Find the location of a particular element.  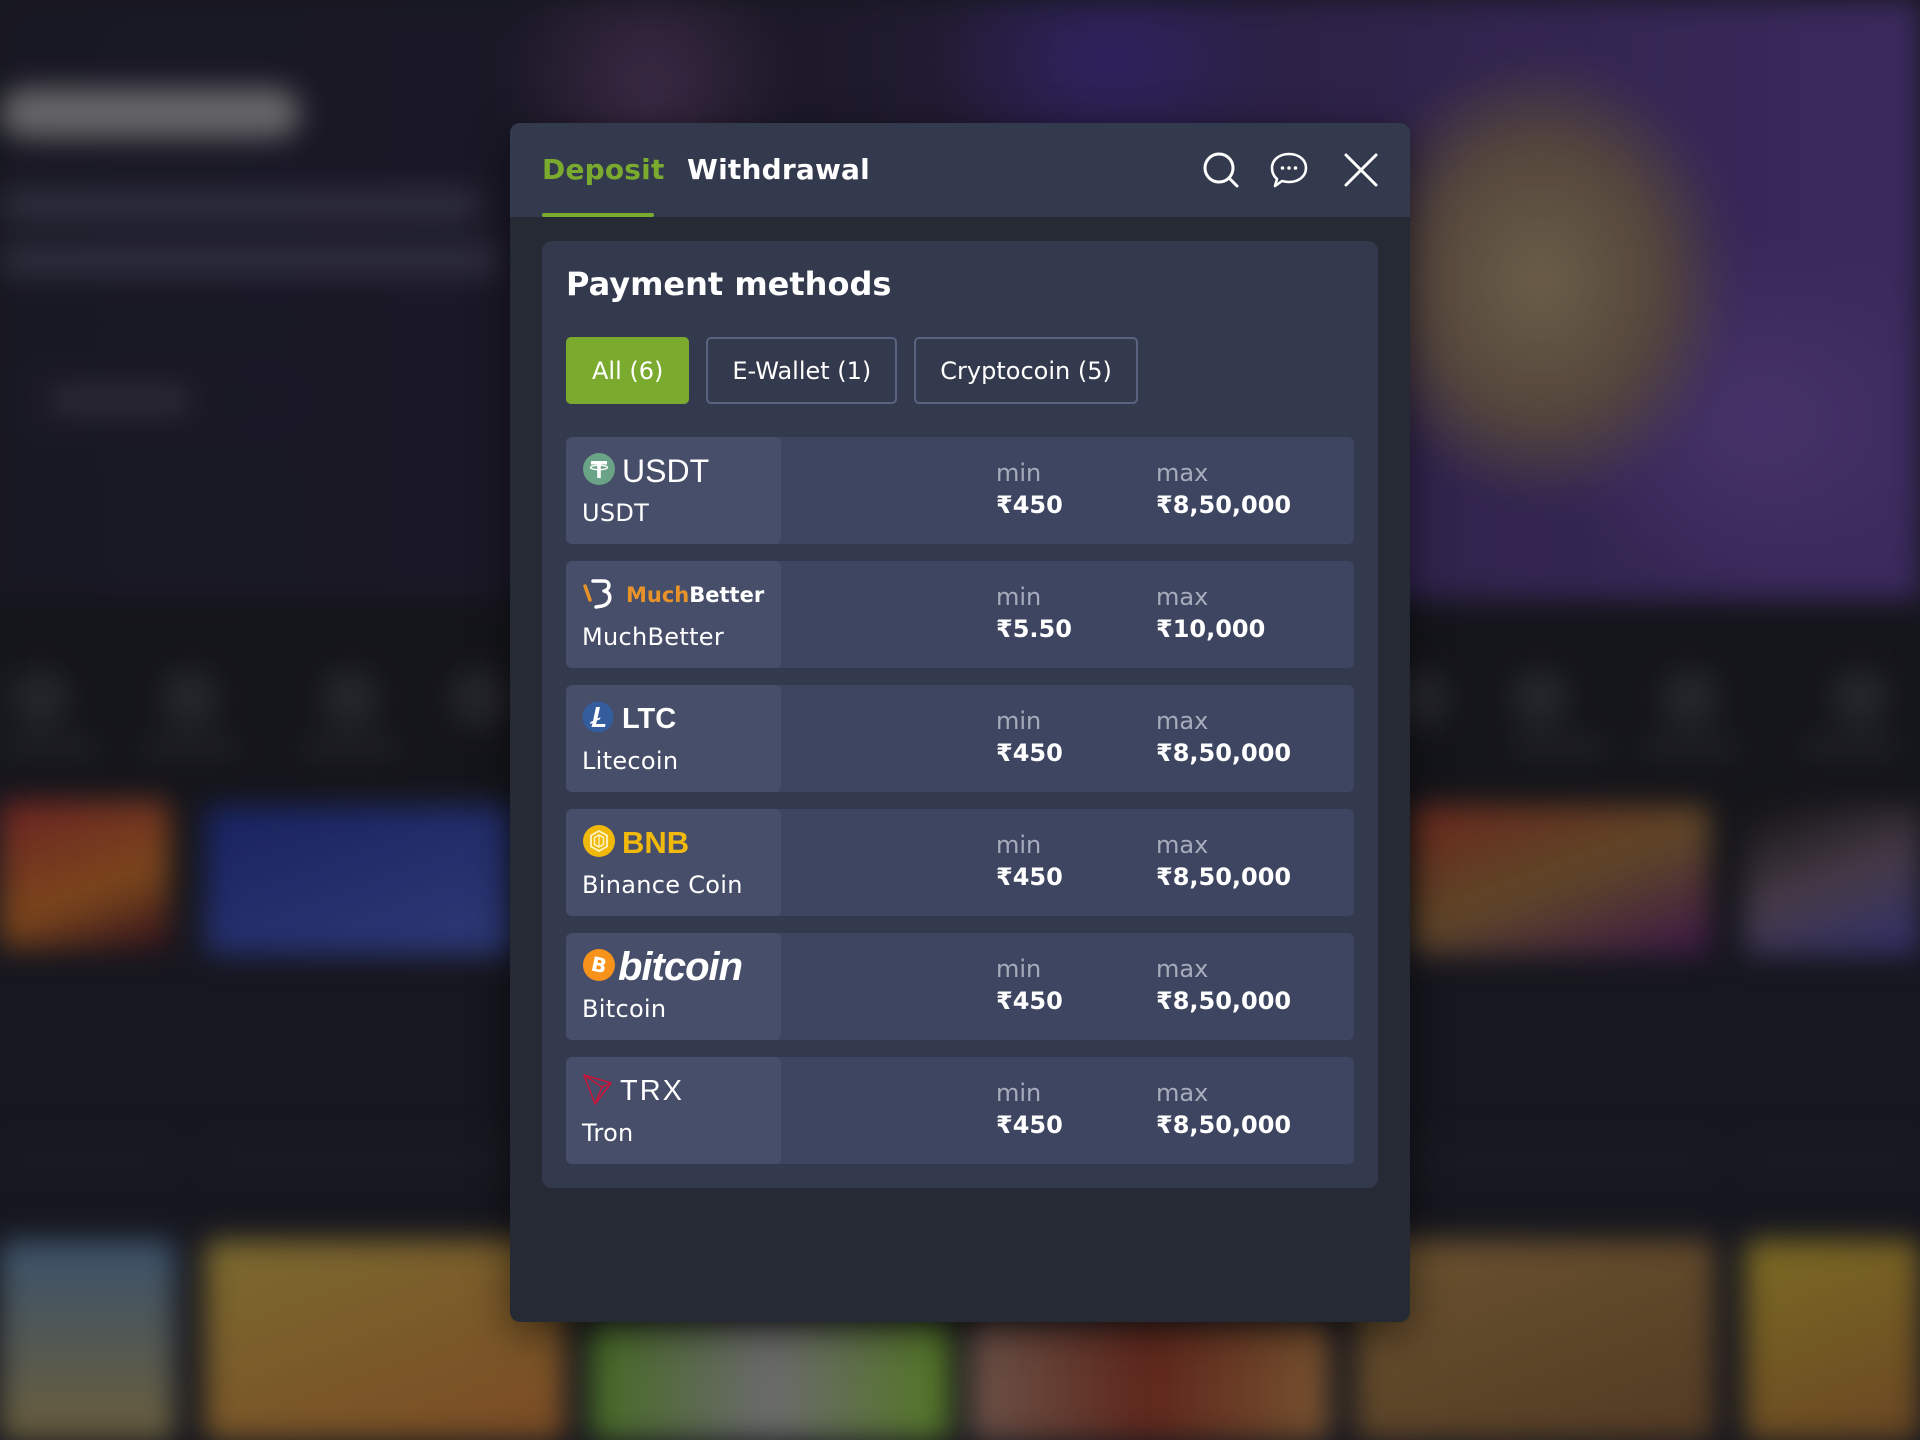

bitcoin-logo: B bitcoin is located at coordinates (681, 967).